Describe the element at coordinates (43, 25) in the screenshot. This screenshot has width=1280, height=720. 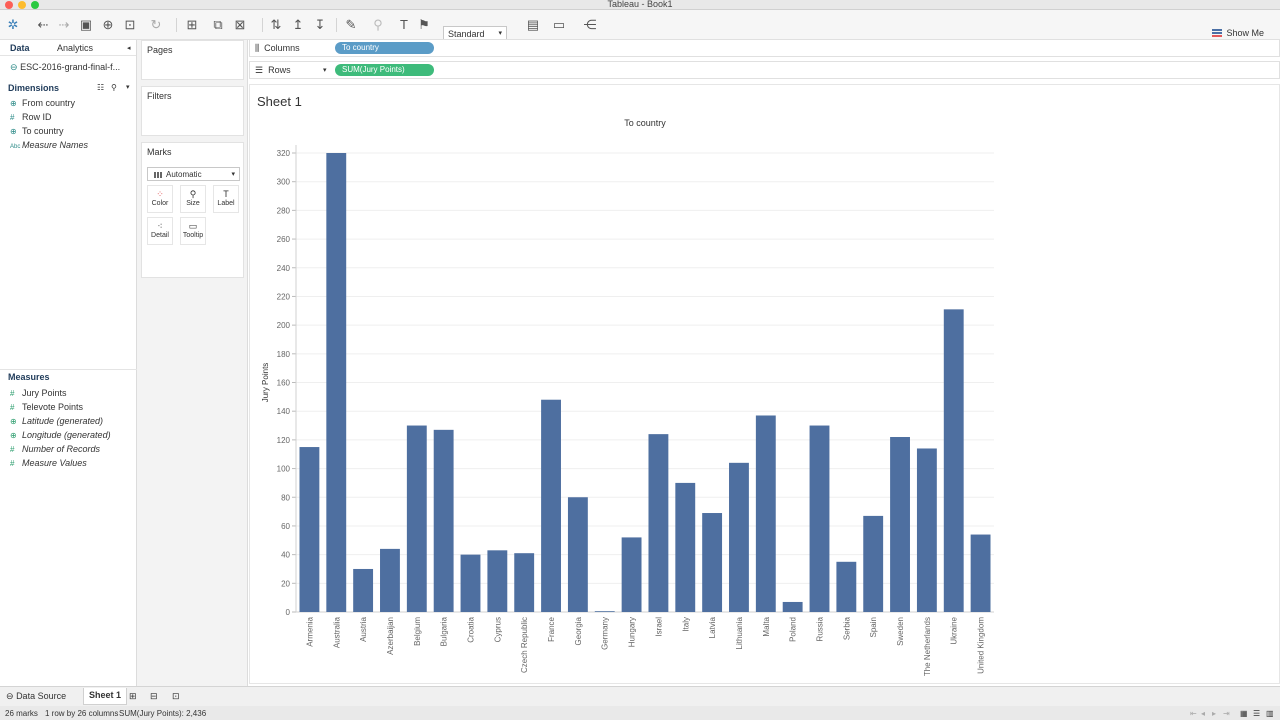
I see `undo-icon: ⇠` at that location.